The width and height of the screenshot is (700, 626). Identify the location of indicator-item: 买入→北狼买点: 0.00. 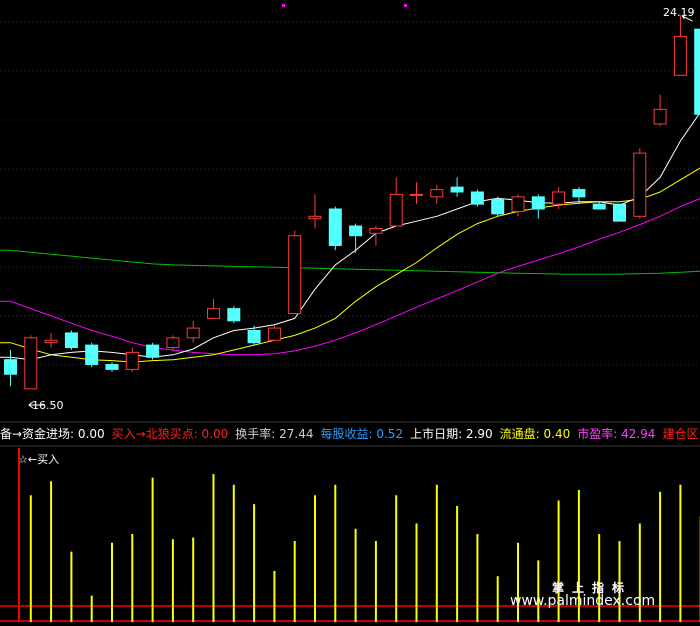
(170, 433).